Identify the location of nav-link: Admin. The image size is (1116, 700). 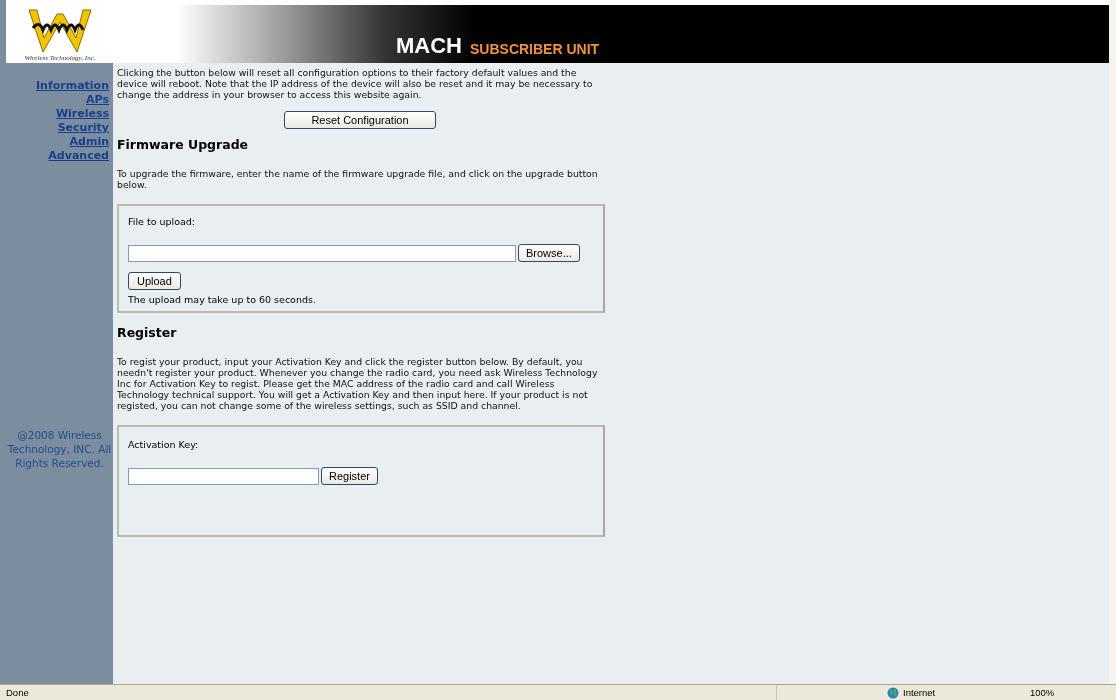
(89, 142).